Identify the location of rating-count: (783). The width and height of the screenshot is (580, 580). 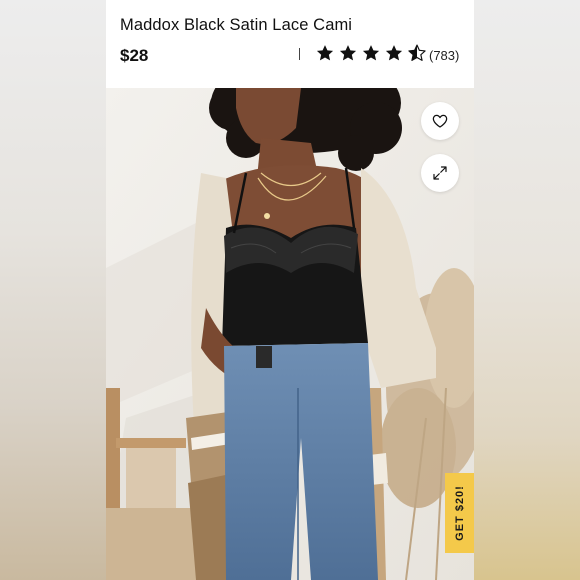
(444, 55).